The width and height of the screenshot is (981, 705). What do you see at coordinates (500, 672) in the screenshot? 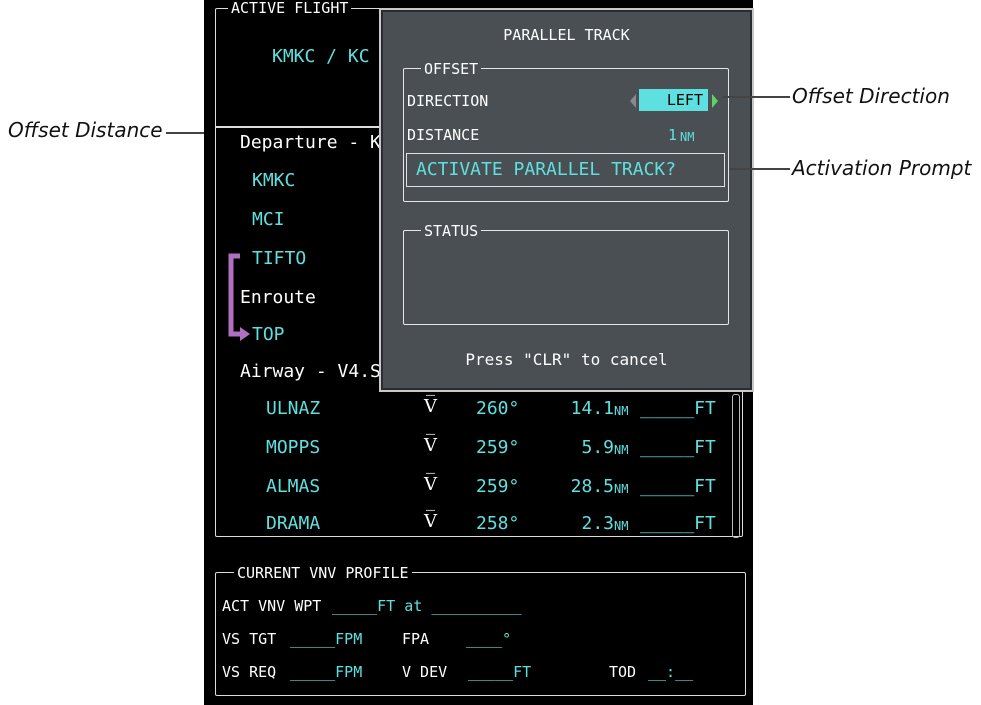
I see `vdev-value: _____FT` at bounding box center [500, 672].